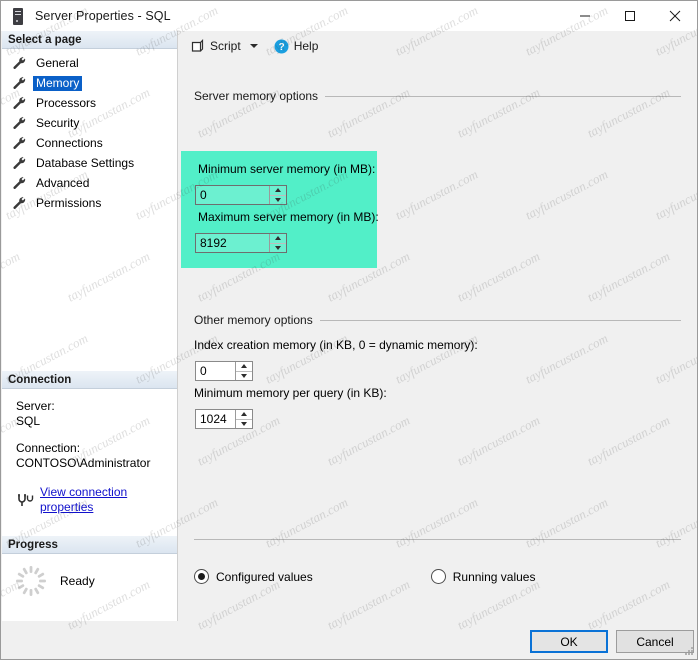  Describe the element at coordinates (18, 16) in the screenshot. I see `server-icon` at that location.